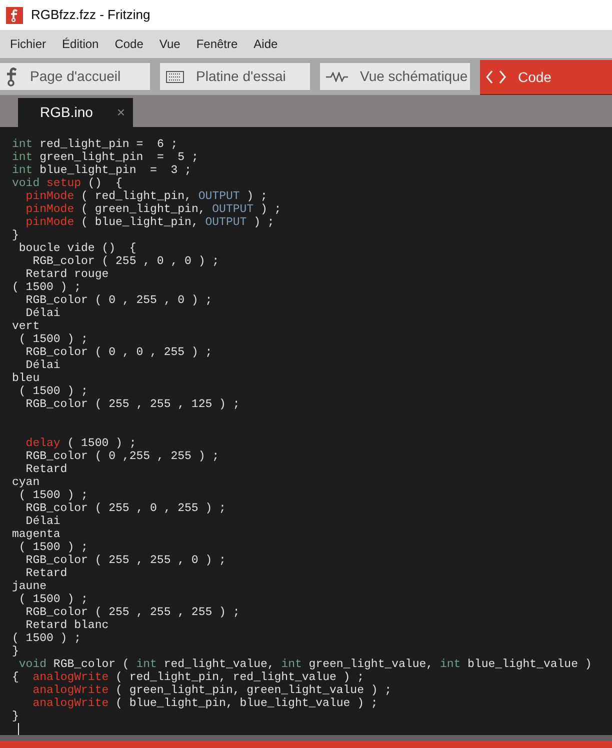 The width and height of the screenshot is (612, 748). I want to click on code-line: int red_light_pin = 6 ;, so click(95, 144).